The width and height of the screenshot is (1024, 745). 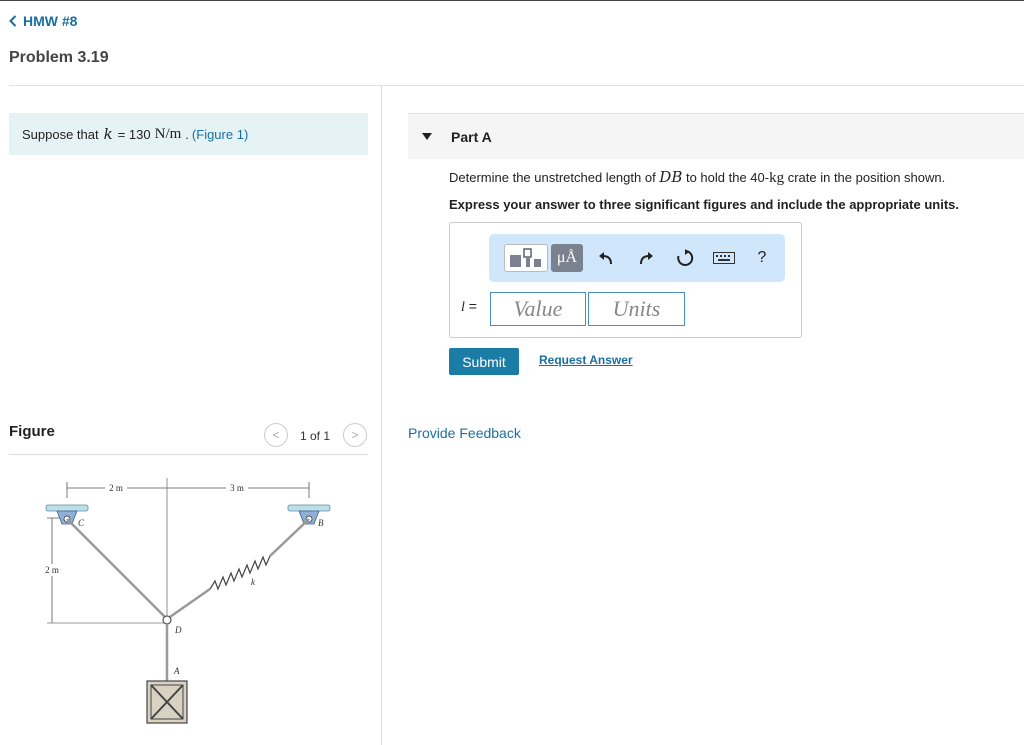 I want to click on part-a-header: Part A, so click(x=716, y=136).